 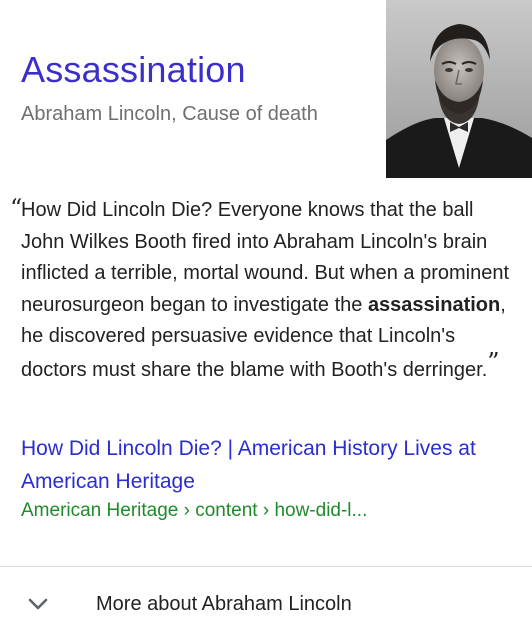 I want to click on lincoln-portrait-image, so click(x=459, y=89).